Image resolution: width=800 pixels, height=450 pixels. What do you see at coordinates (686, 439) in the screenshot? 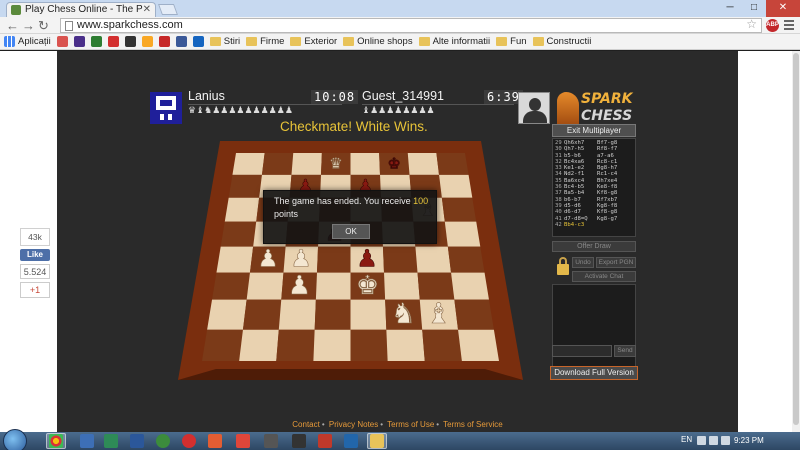
I see `language-indicator: EN` at bounding box center [686, 439].